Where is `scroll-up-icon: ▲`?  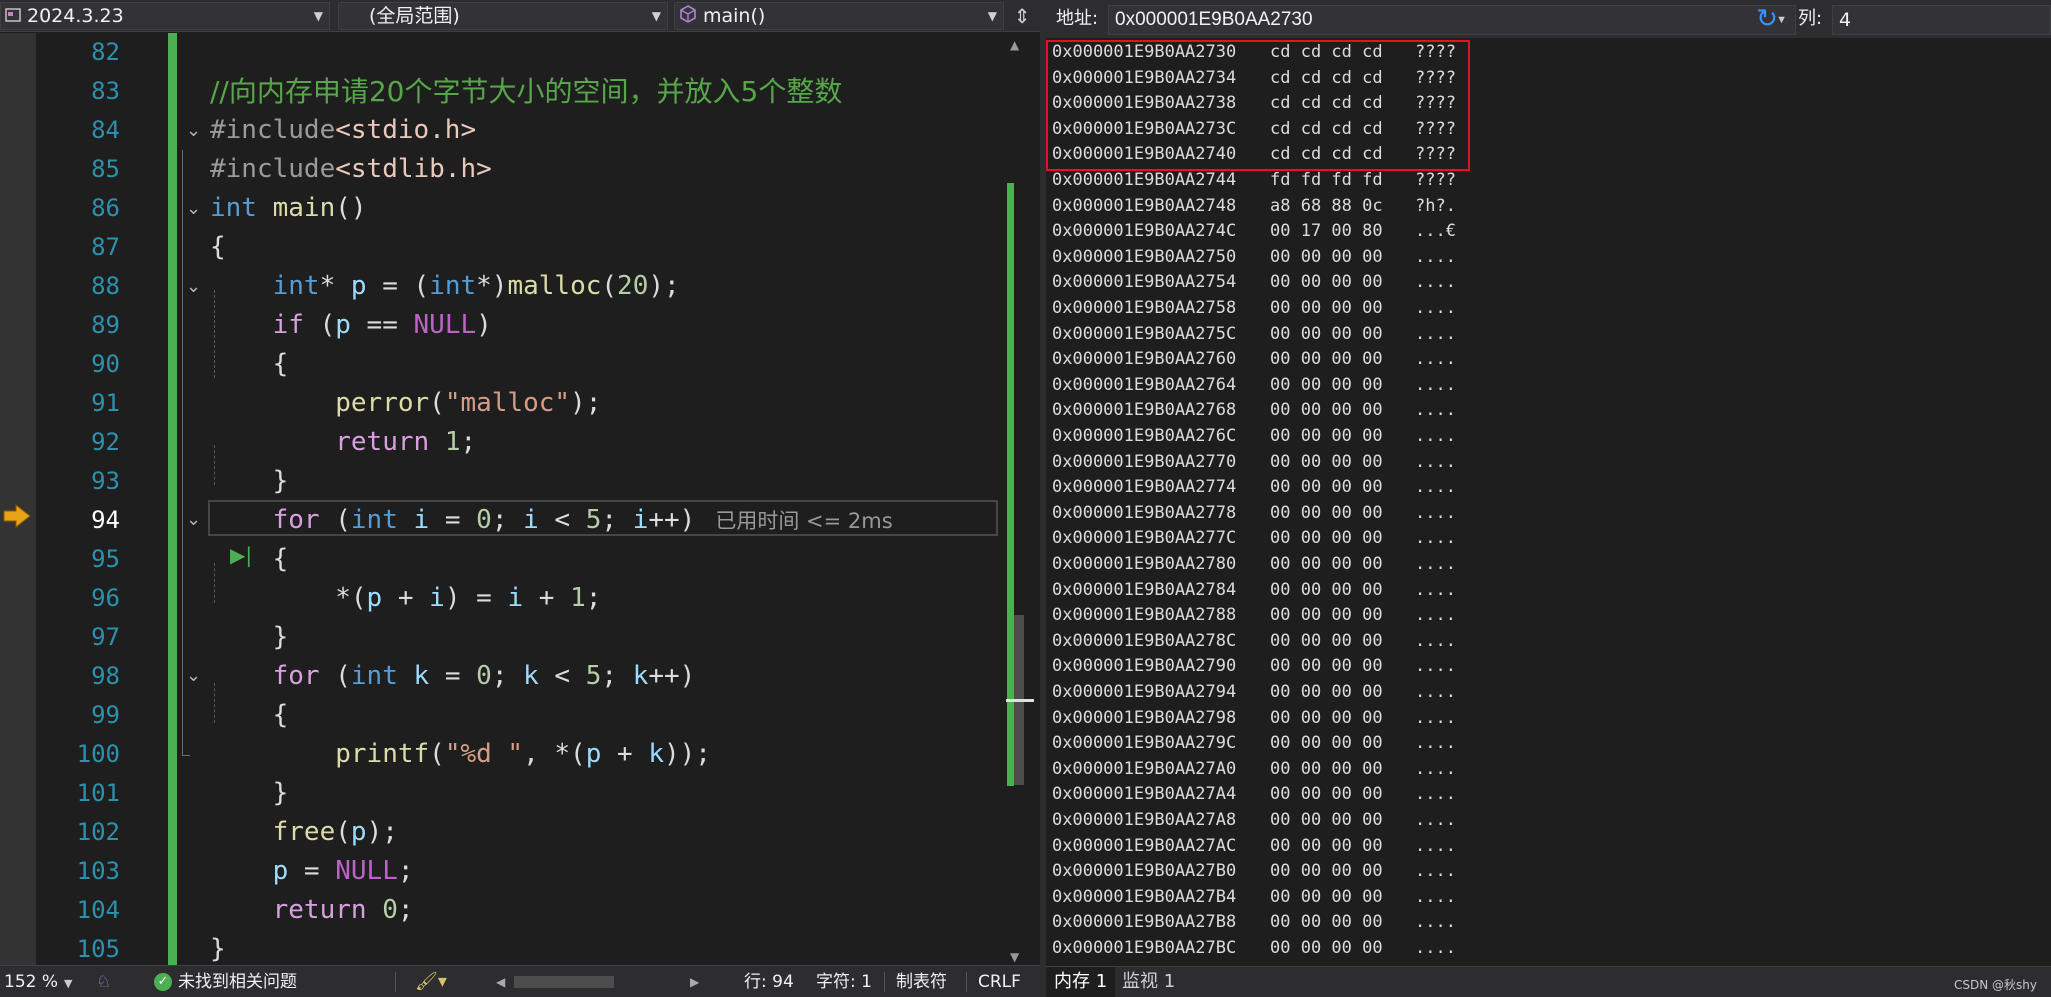
scroll-up-icon: ▲ is located at coordinates (1014, 45).